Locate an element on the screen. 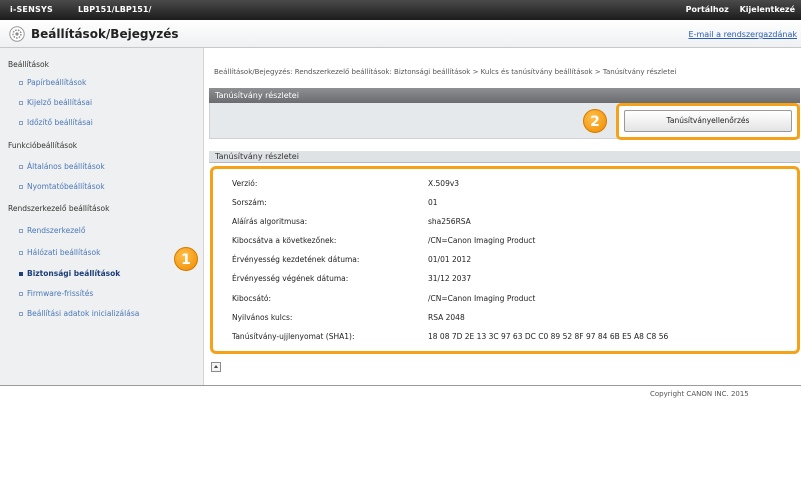 The image size is (801, 479). sidebar-item-timer-settings: Időzítő beállításai is located at coordinates (56, 122).